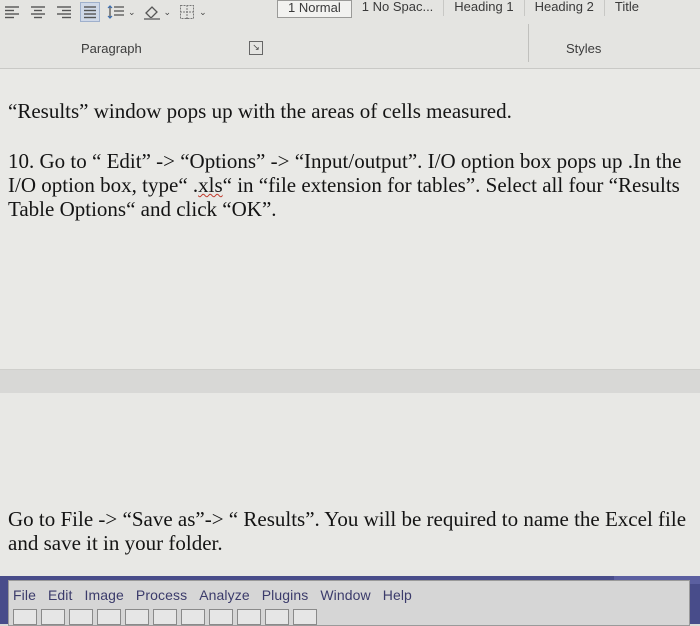 The width and height of the screenshot is (700, 626). I want to click on justify-icon, so click(90, 12).